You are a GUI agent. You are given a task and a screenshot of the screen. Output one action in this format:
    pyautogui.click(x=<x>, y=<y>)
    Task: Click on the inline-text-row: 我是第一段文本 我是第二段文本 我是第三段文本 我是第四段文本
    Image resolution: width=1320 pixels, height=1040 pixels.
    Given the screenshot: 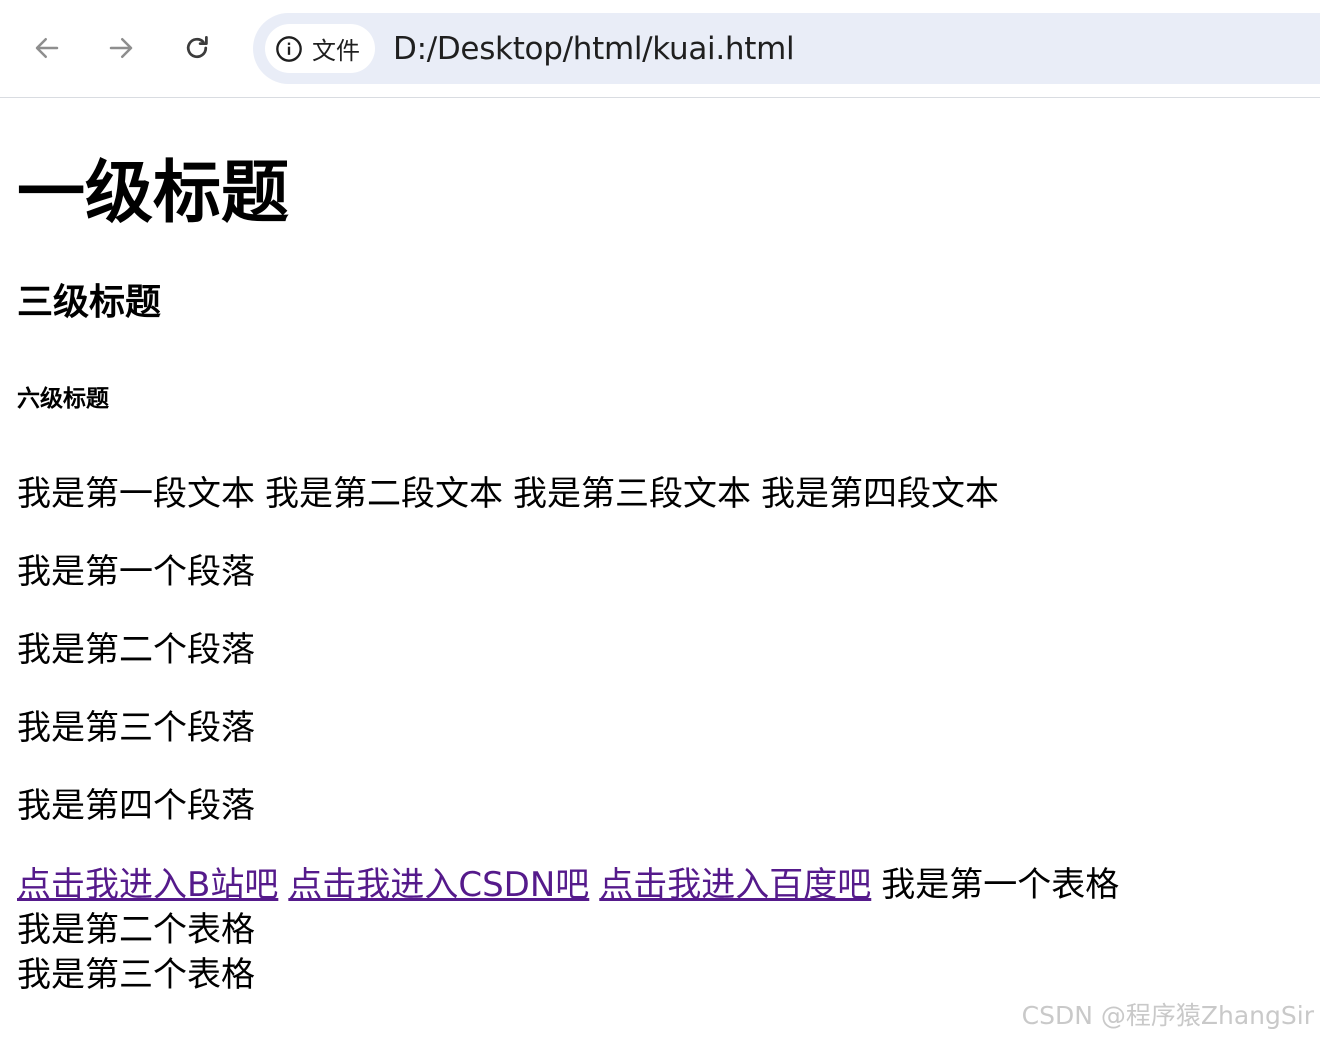 What is the action you would take?
    pyautogui.click(x=513, y=494)
    